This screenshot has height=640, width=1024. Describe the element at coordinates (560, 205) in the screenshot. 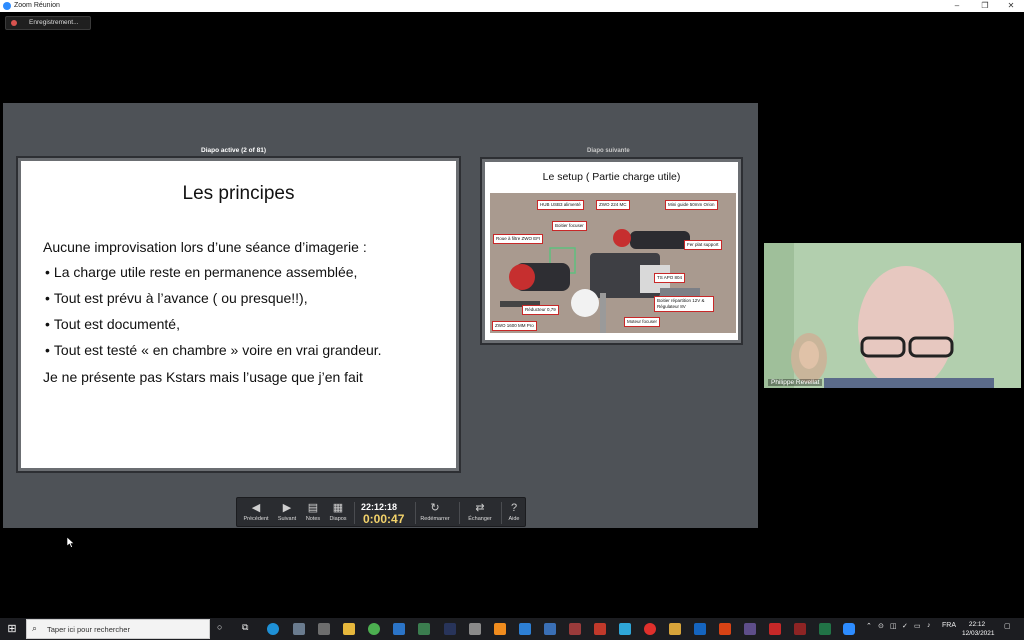

I see `callout-hub-usb3: HUB USB3 alimenté` at that location.